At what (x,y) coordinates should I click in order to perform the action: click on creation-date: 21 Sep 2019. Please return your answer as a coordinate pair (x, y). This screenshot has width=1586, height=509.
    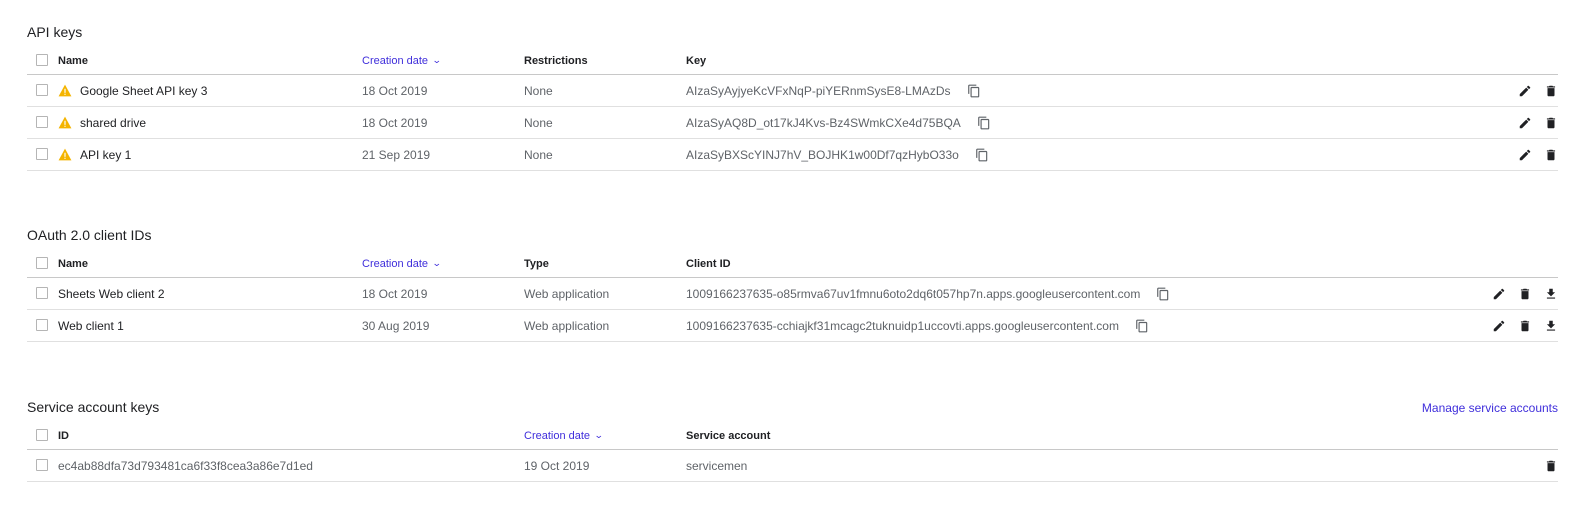
    Looking at the image, I should click on (396, 154).